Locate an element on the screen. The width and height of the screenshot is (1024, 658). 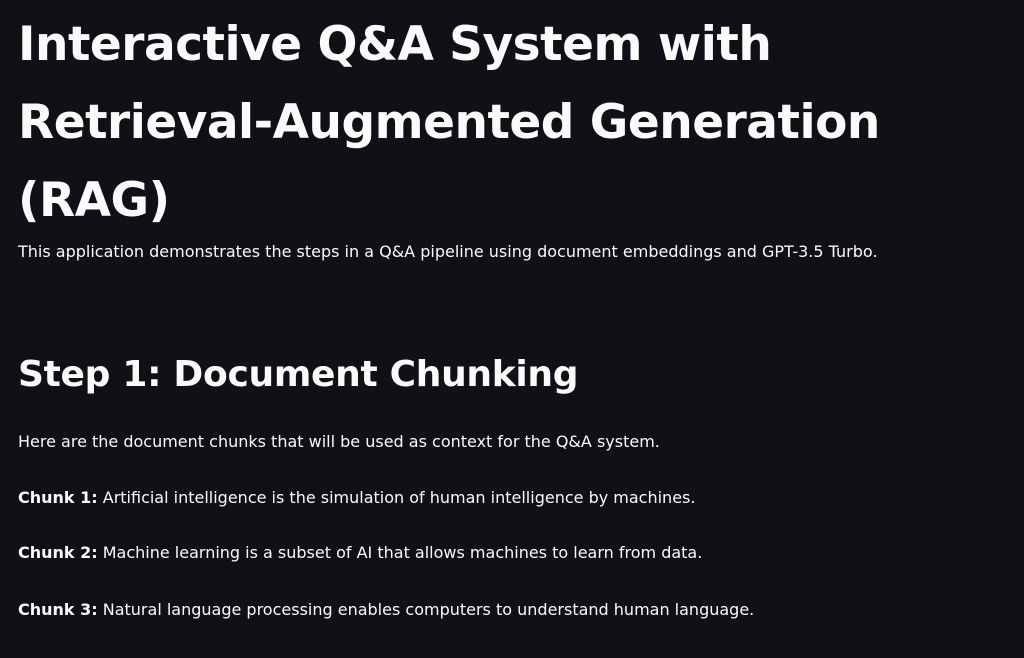
chunk-label: Chunk 3: is located at coordinates (58, 609).